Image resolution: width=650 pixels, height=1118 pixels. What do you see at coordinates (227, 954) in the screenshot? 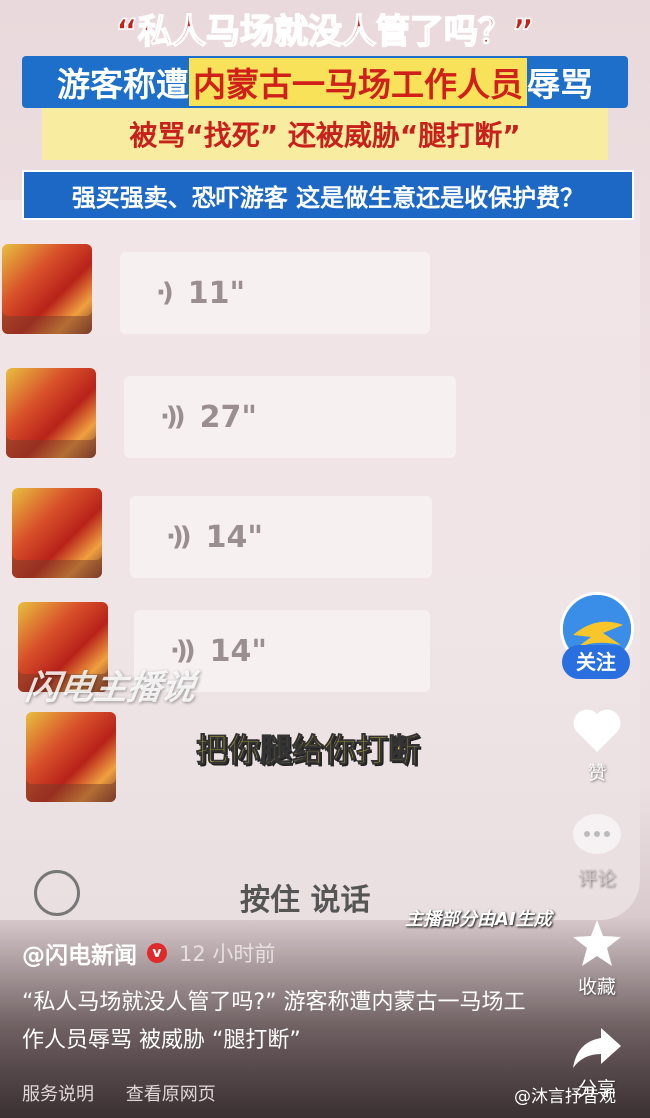
I see `post-time: 12 小时前` at bounding box center [227, 954].